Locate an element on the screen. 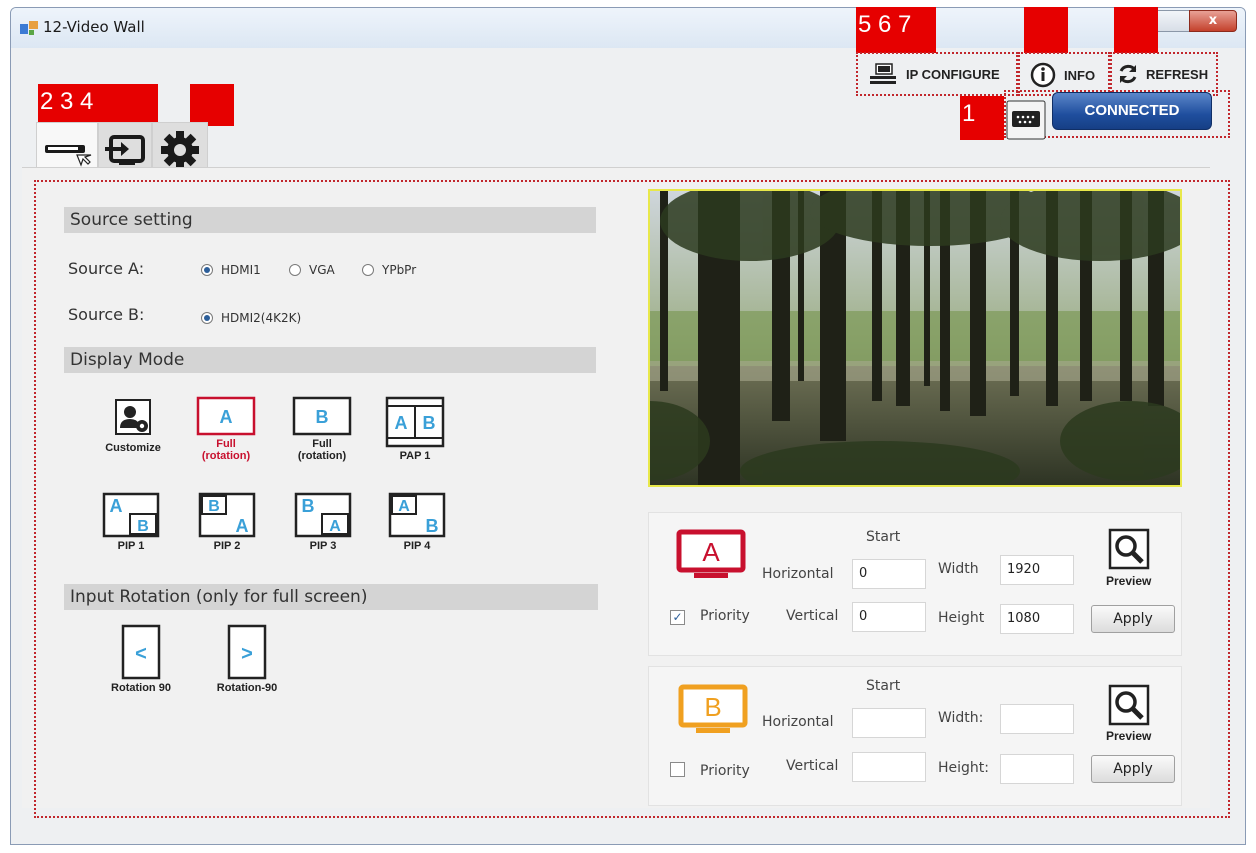  full-a-icon: A is located at coordinates (226, 416).